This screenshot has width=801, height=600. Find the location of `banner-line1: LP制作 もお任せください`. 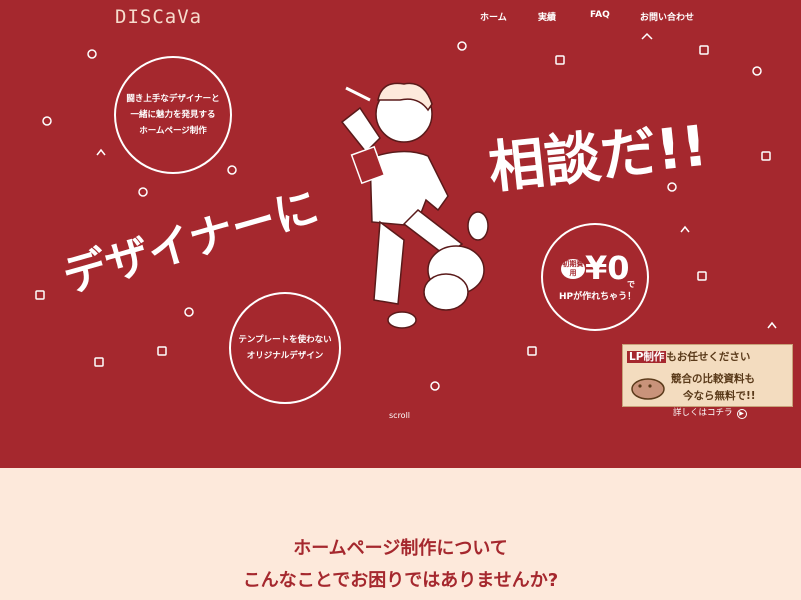

banner-line1: LP制作 もお任せください is located at coordinates (688, 356).